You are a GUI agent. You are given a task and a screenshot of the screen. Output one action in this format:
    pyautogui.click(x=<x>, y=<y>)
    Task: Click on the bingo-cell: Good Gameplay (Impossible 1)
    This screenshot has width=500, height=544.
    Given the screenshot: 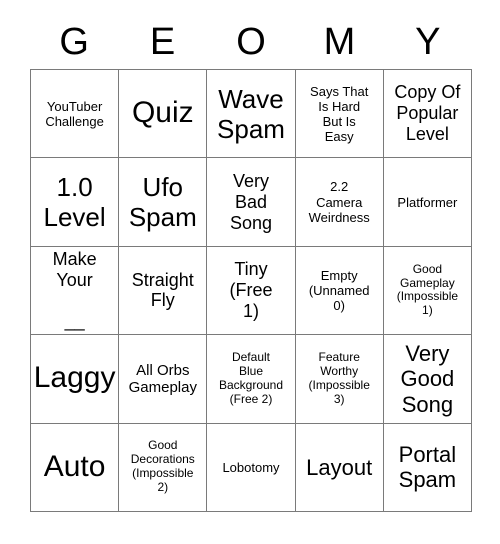 What is the action you would take?
    pyautogui.click(x=427, y=291)
    